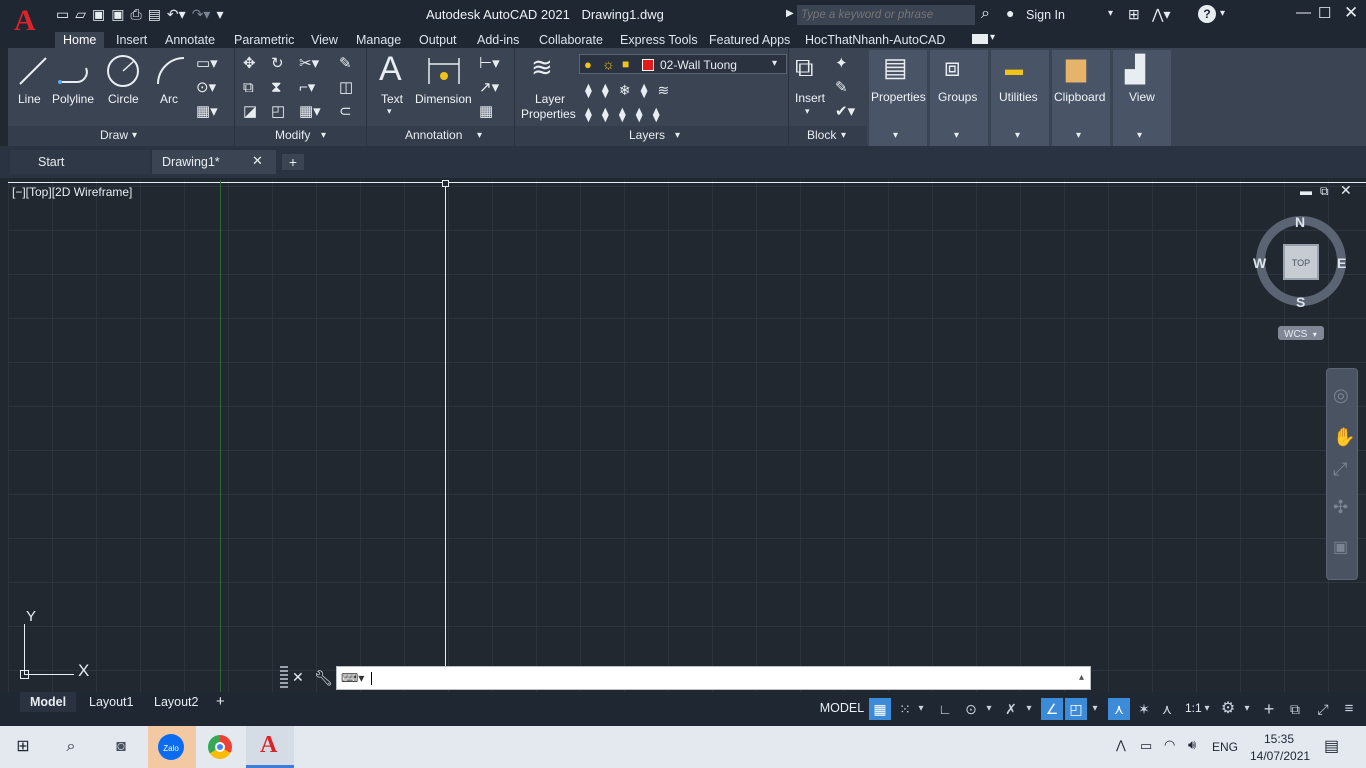  What do you see at coordinates (1228, 709) in the screenshot?
I see `workspace-gear-icon: ⚙` at bounding box center [1228, 709].